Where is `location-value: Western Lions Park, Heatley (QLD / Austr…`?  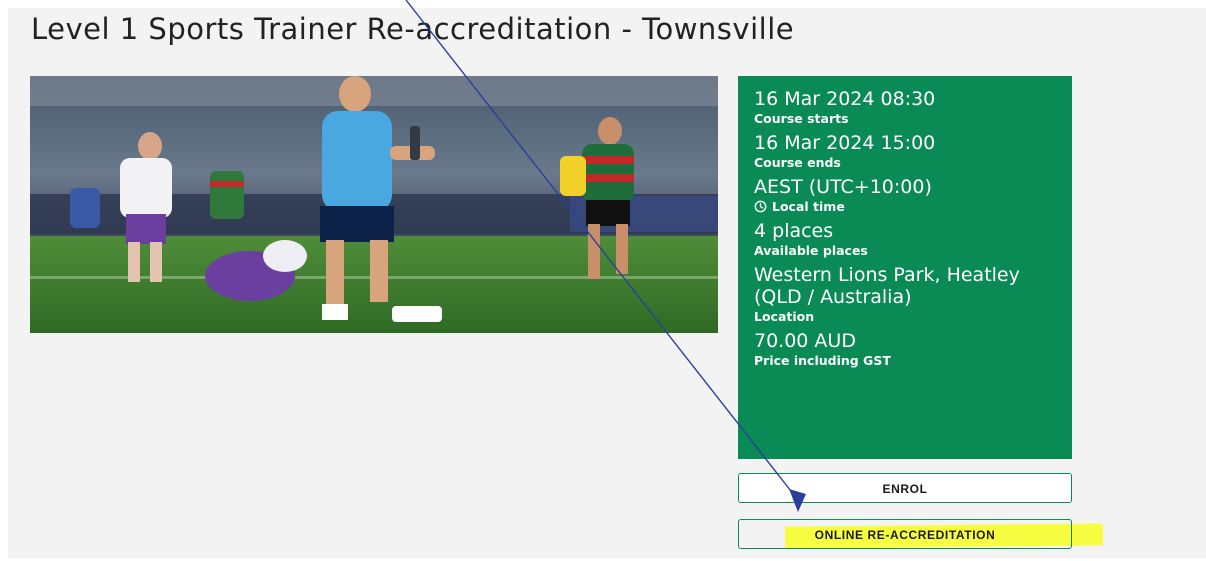
location-value: Western Lions Park, Heatley (QLD / Austr… is located at coordinates (887, 286).